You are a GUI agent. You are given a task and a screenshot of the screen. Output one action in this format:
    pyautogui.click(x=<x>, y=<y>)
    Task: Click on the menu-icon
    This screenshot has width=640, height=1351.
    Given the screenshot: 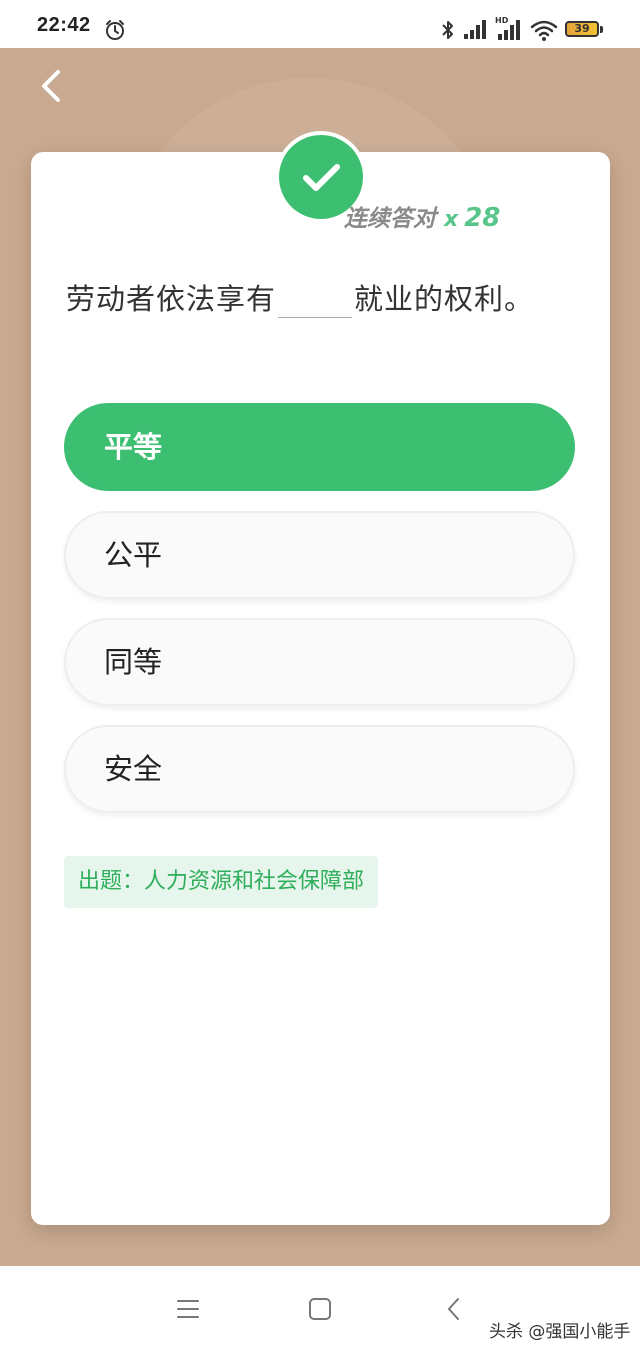 What is the action you would take?
    pyautogui.click(x=188, y=1309)
    